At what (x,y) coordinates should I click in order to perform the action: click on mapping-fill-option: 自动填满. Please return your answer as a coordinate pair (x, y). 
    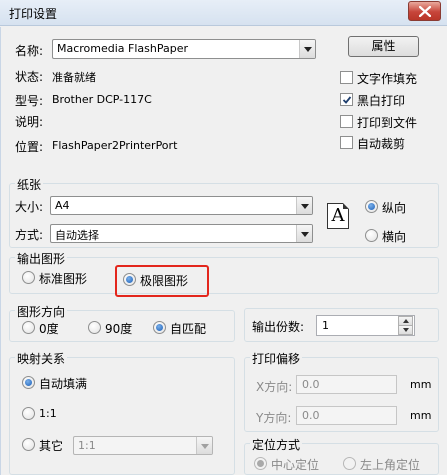
    Looking at the image, I should click on (67, 383).